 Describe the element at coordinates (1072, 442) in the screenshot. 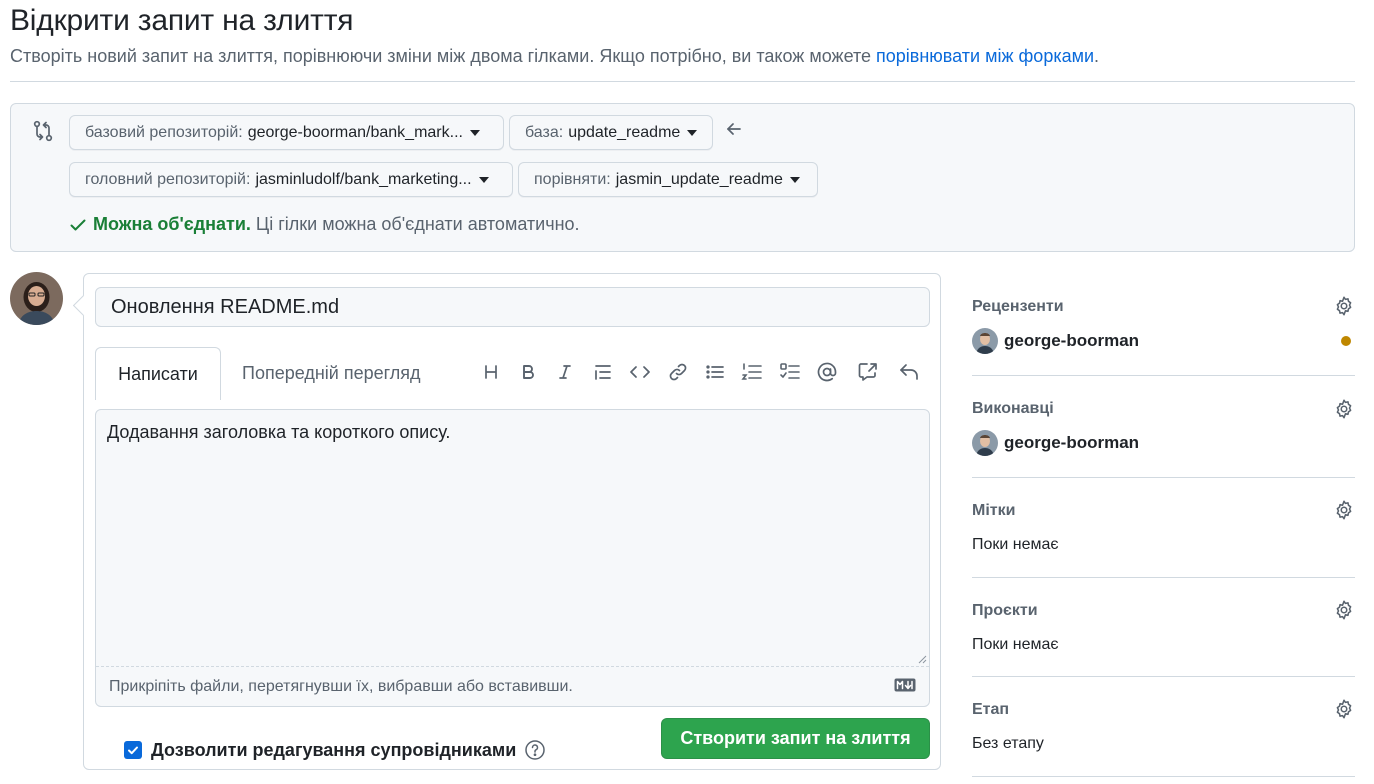

I see `assignee-name: george-boorman` at that location.